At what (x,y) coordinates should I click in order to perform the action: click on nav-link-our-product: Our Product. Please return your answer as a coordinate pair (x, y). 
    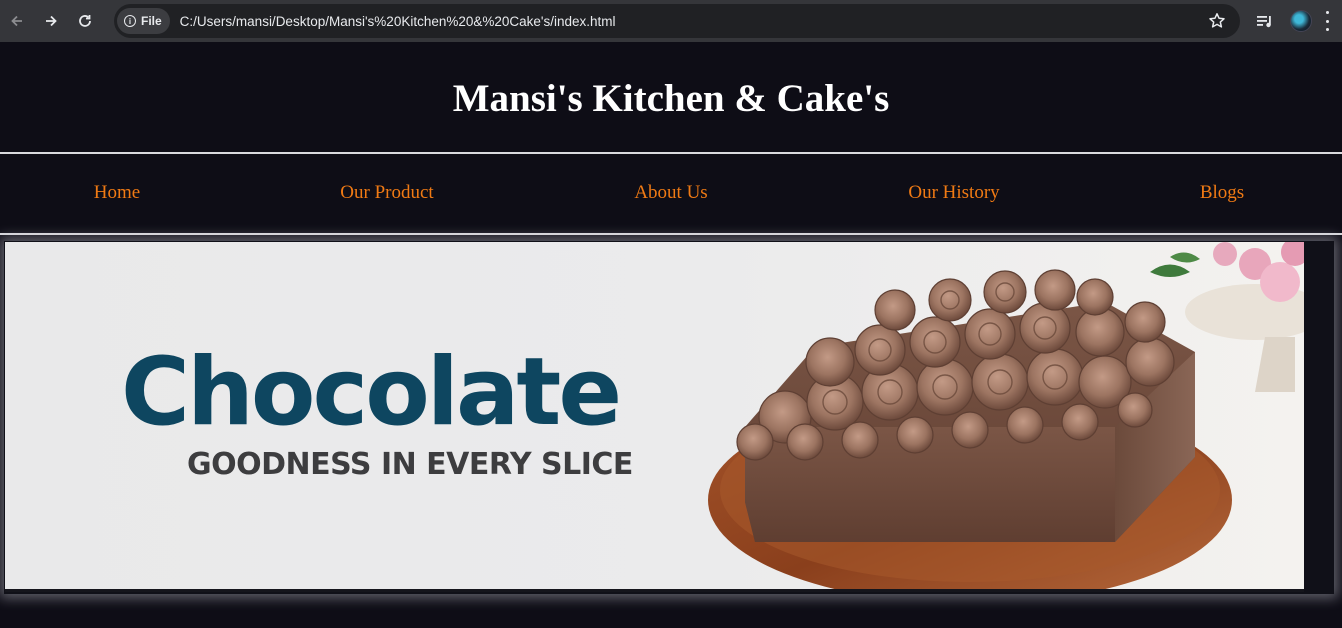
    Looking at the image, I should click on (386, 193).